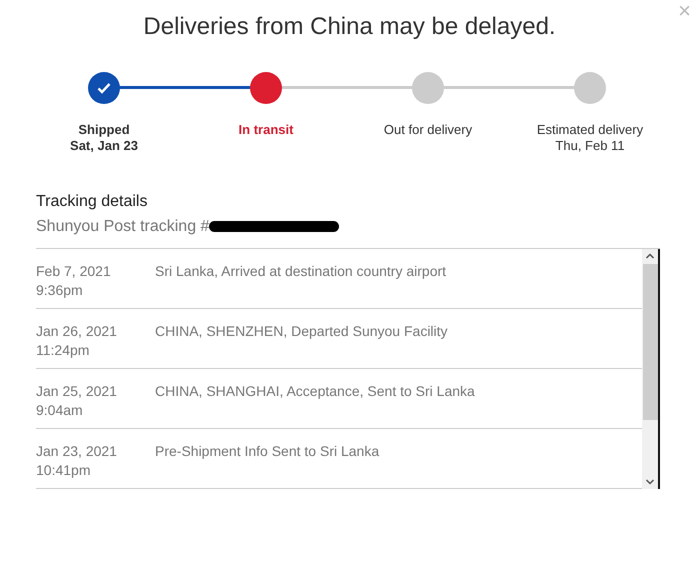  I want to click on event-time: 9:36pm, so click(60, 290).